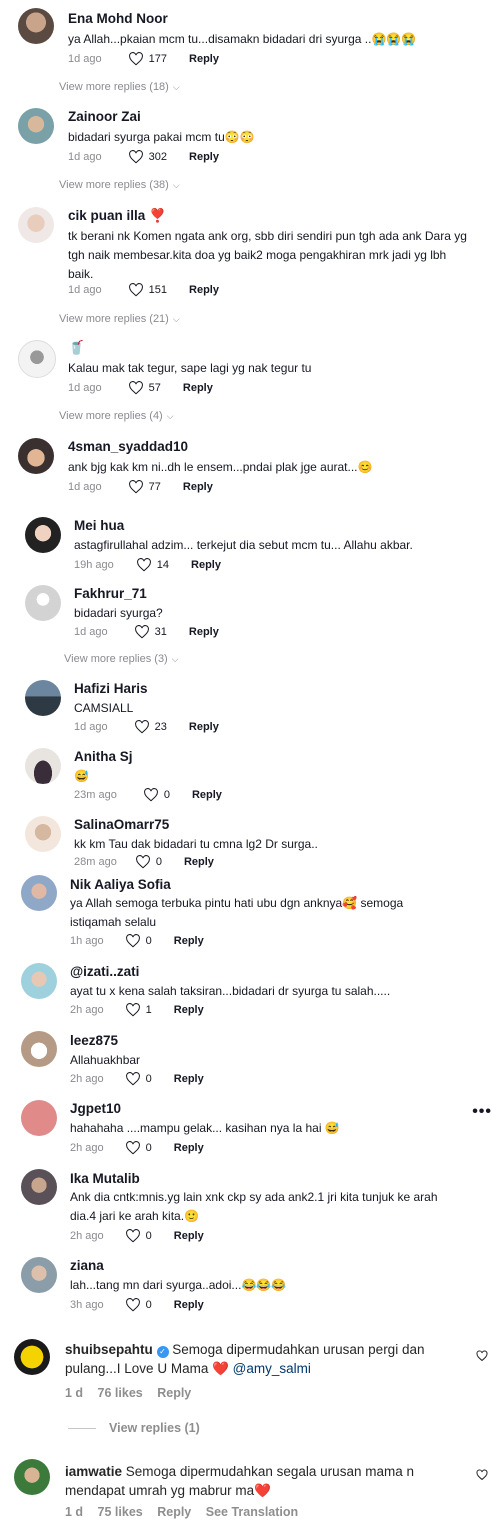 This screenshot has width=500, height=1535. Describe the element at coordinates (332, 1128) in the screenshot. I see `emoji: 😅` at that location.